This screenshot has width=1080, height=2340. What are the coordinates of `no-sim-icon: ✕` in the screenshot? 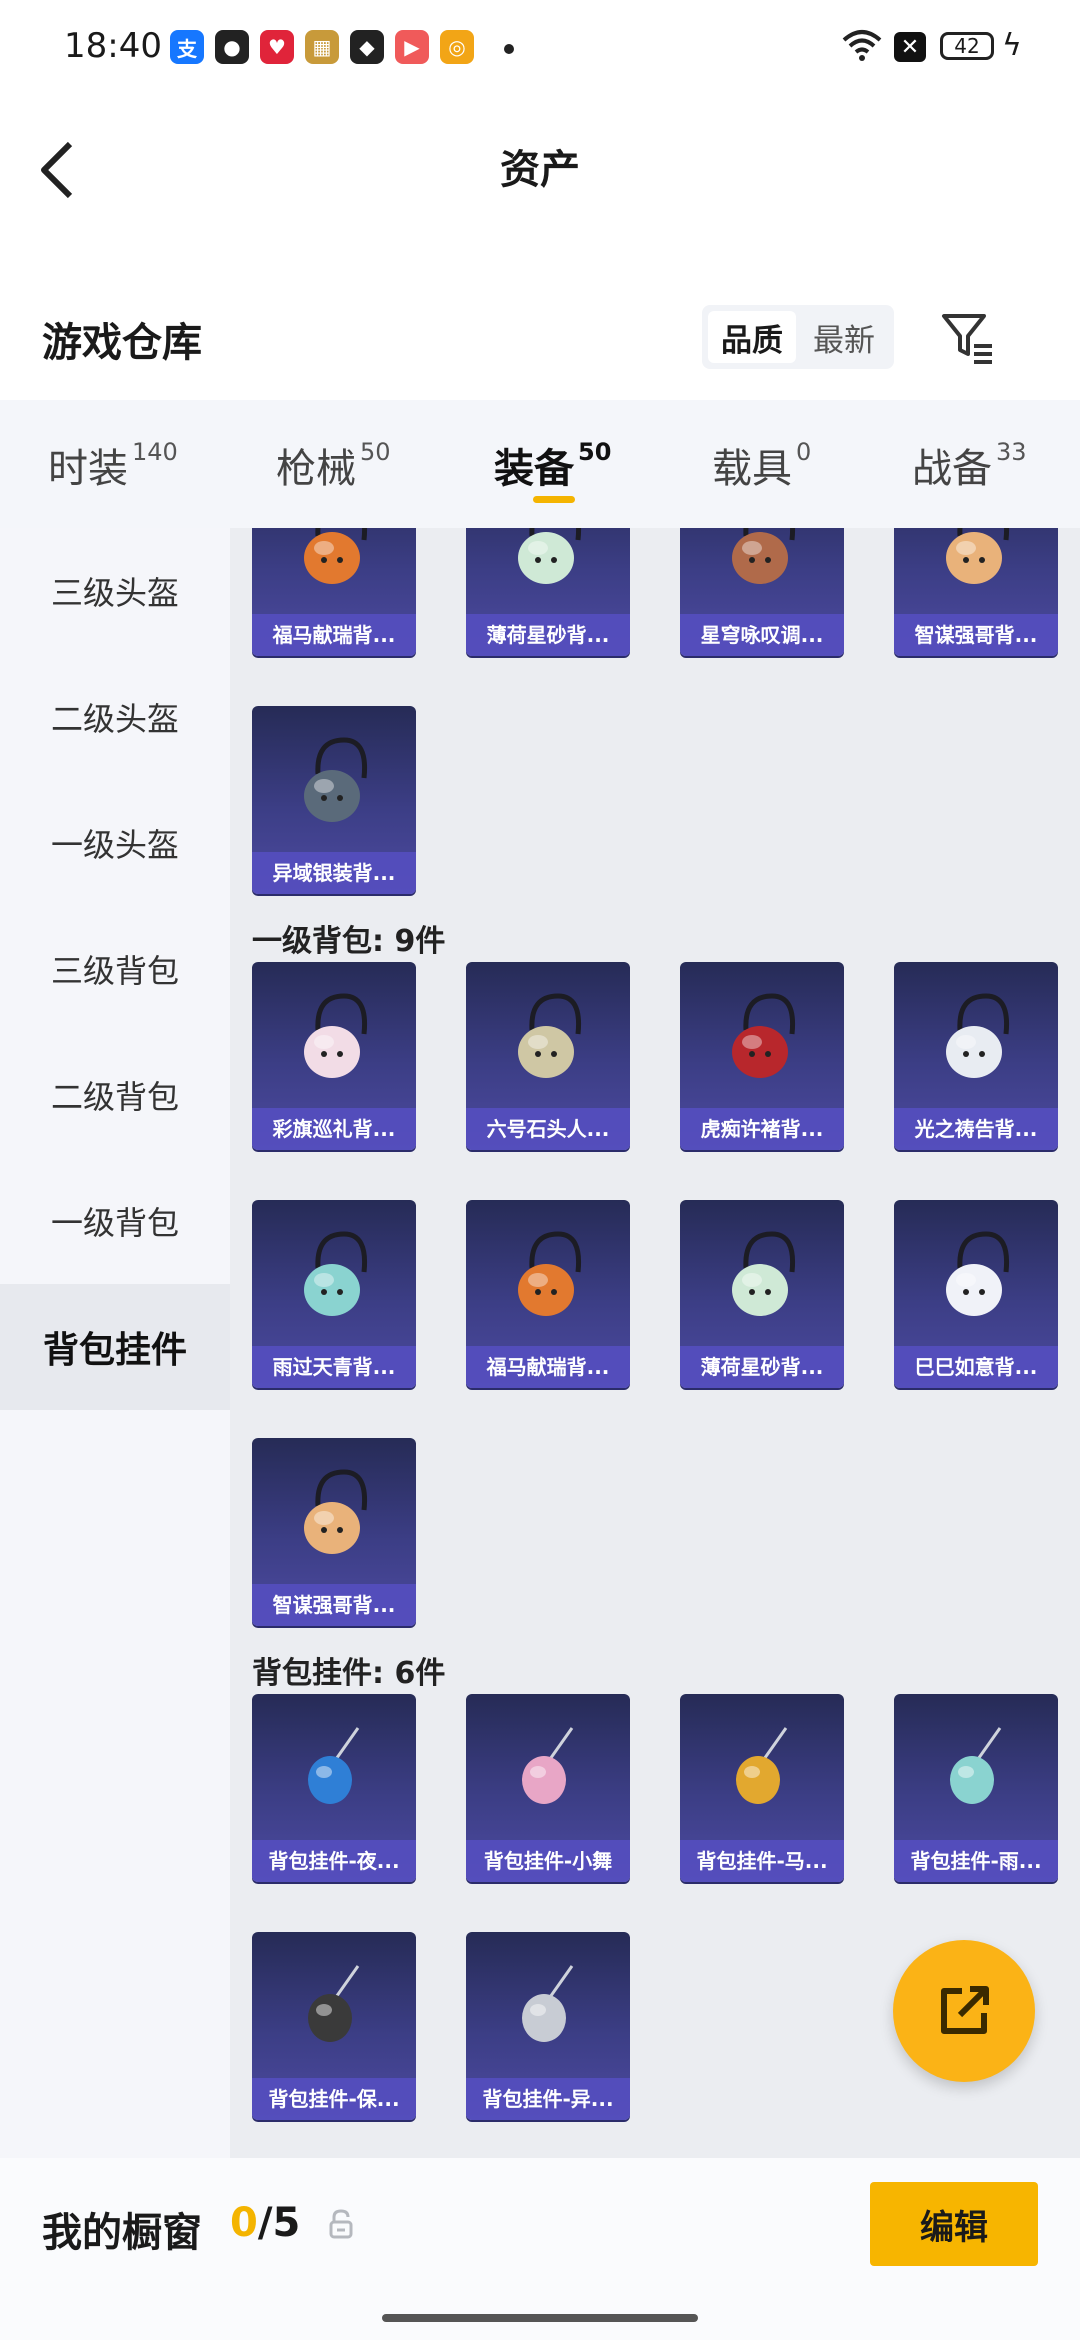 It's located at (910, 47).